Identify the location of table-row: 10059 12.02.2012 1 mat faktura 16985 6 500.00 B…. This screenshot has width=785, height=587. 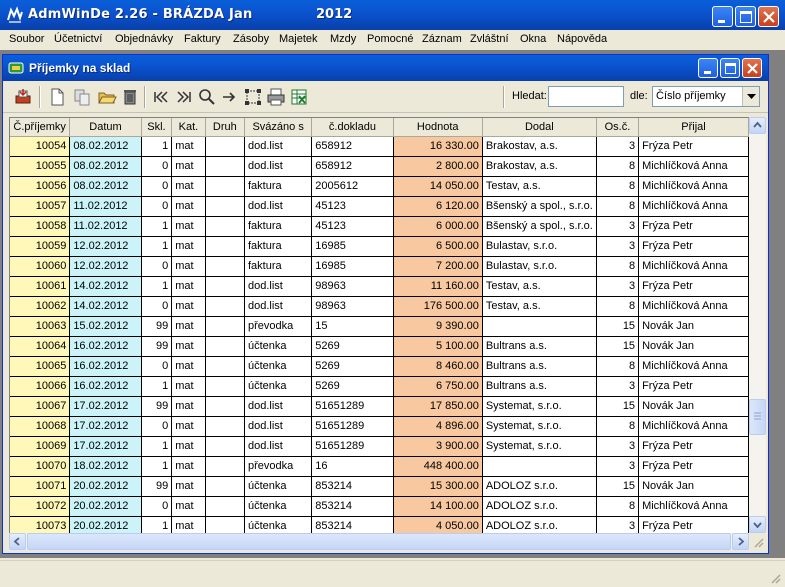
(379, 246).